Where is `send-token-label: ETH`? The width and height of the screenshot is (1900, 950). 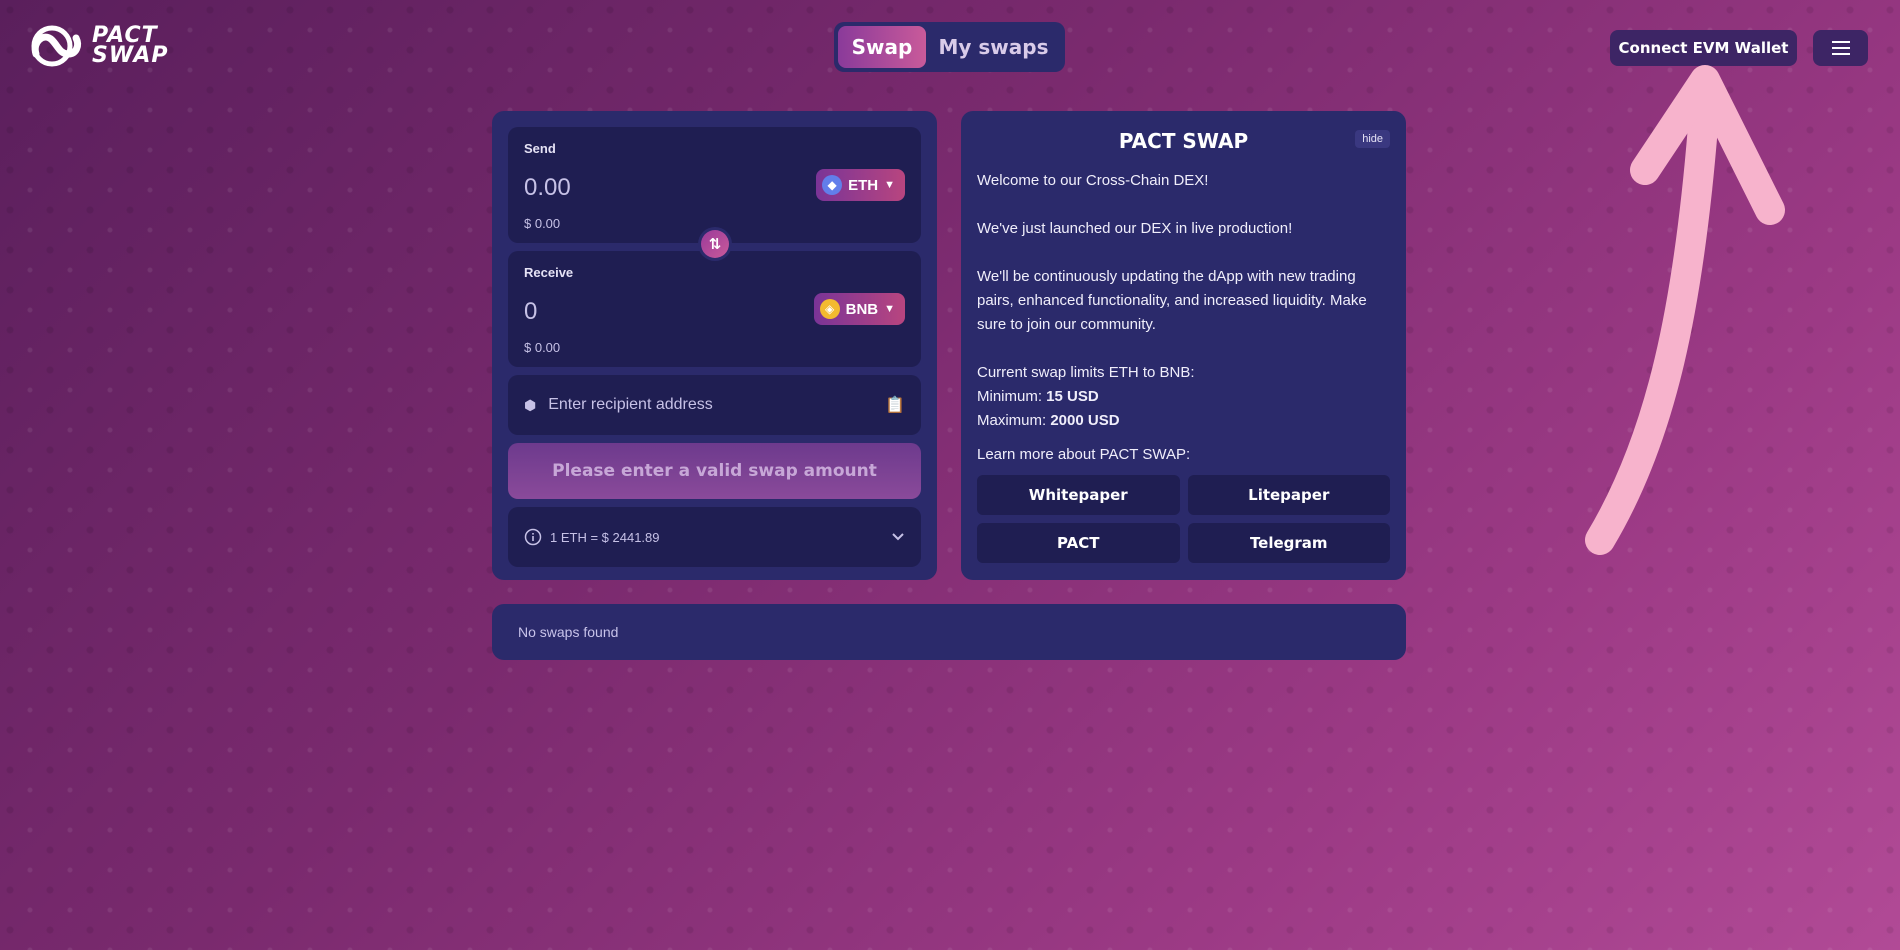
send-token-label: ETH is located at coordinates (863, 185).